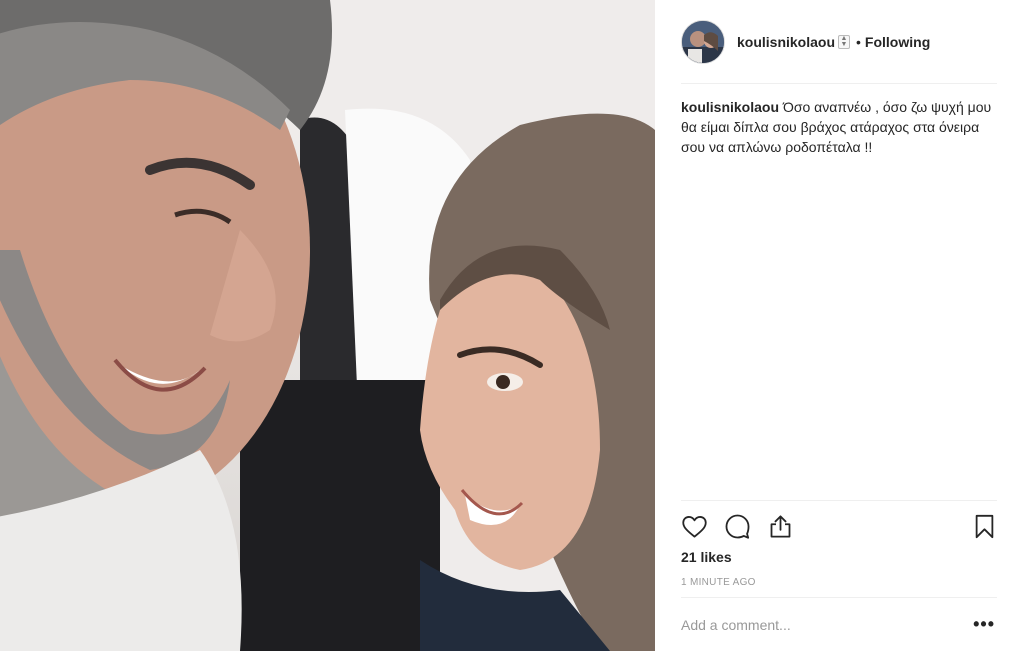 This screenshot has width=1020, height=651. I want to click on account-switcher-icon: ▲ ▼, so click(844, 41).